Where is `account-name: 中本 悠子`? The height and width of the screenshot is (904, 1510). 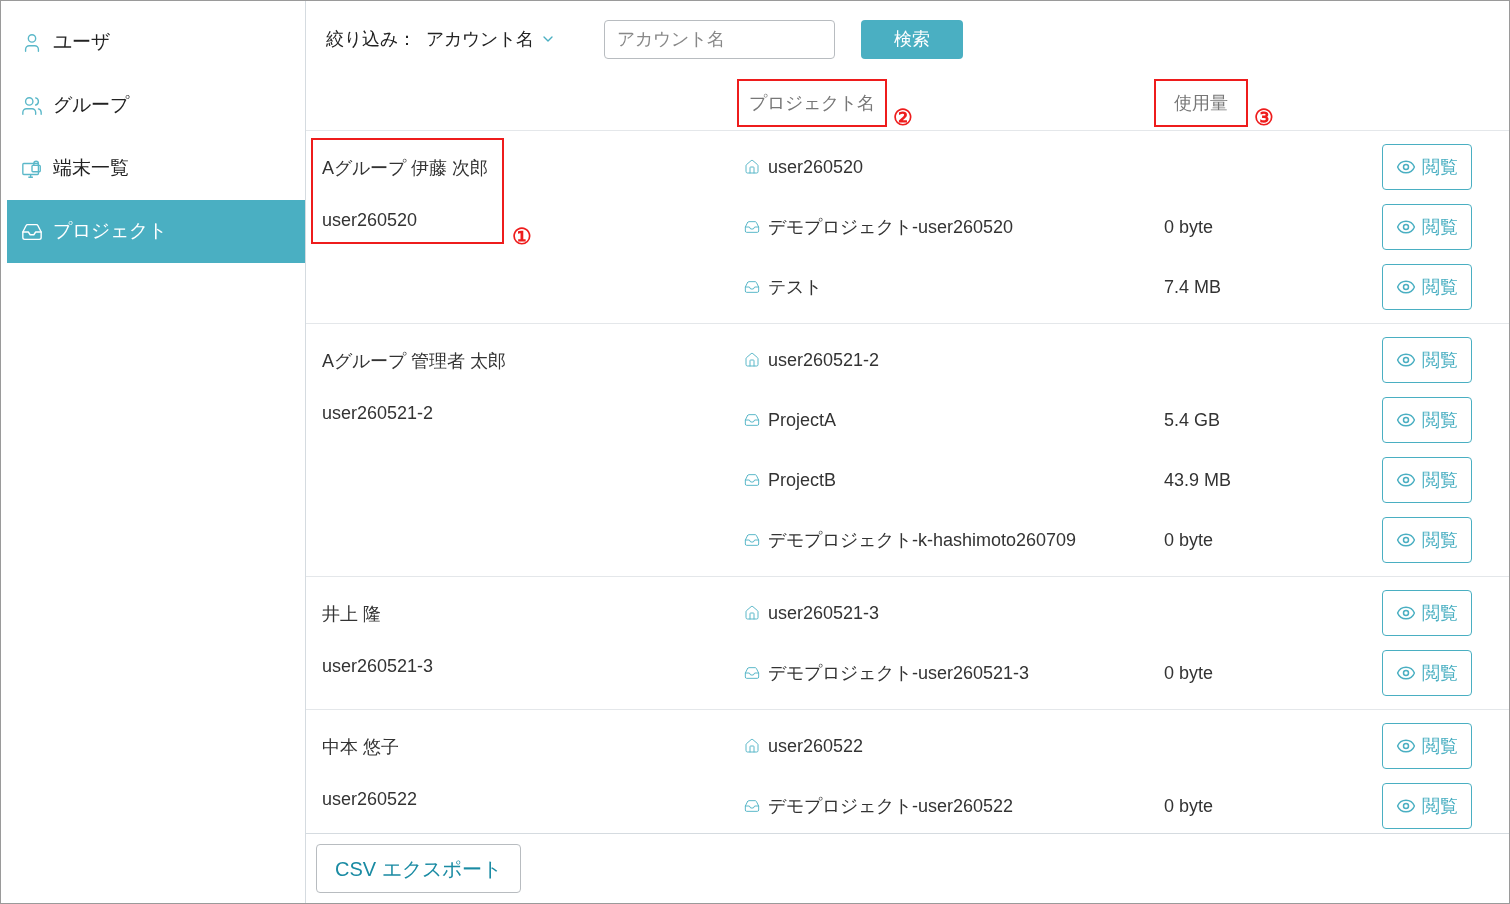
account-name: 中本 悠子 is located at coordinates (361, 747).